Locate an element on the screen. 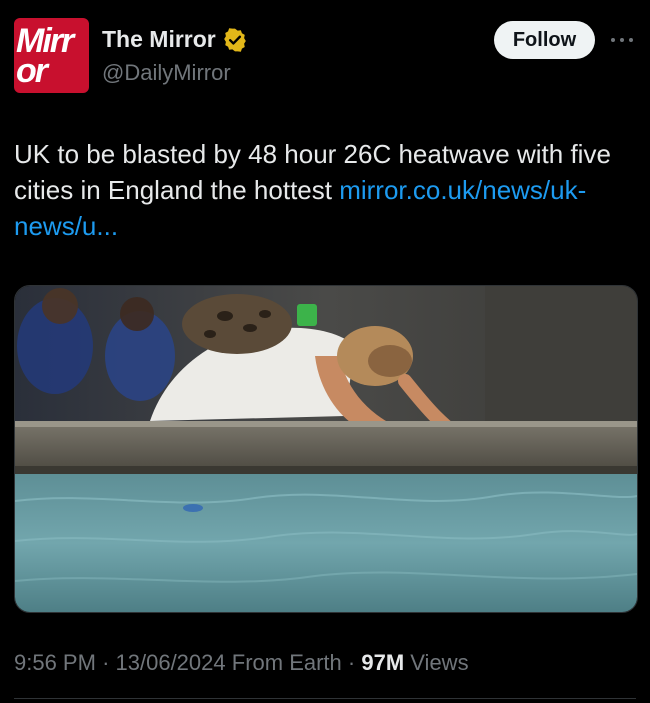 The image size is (650, 703). avatar-logo-text: Mirr or is located at coordinates (45, 56).